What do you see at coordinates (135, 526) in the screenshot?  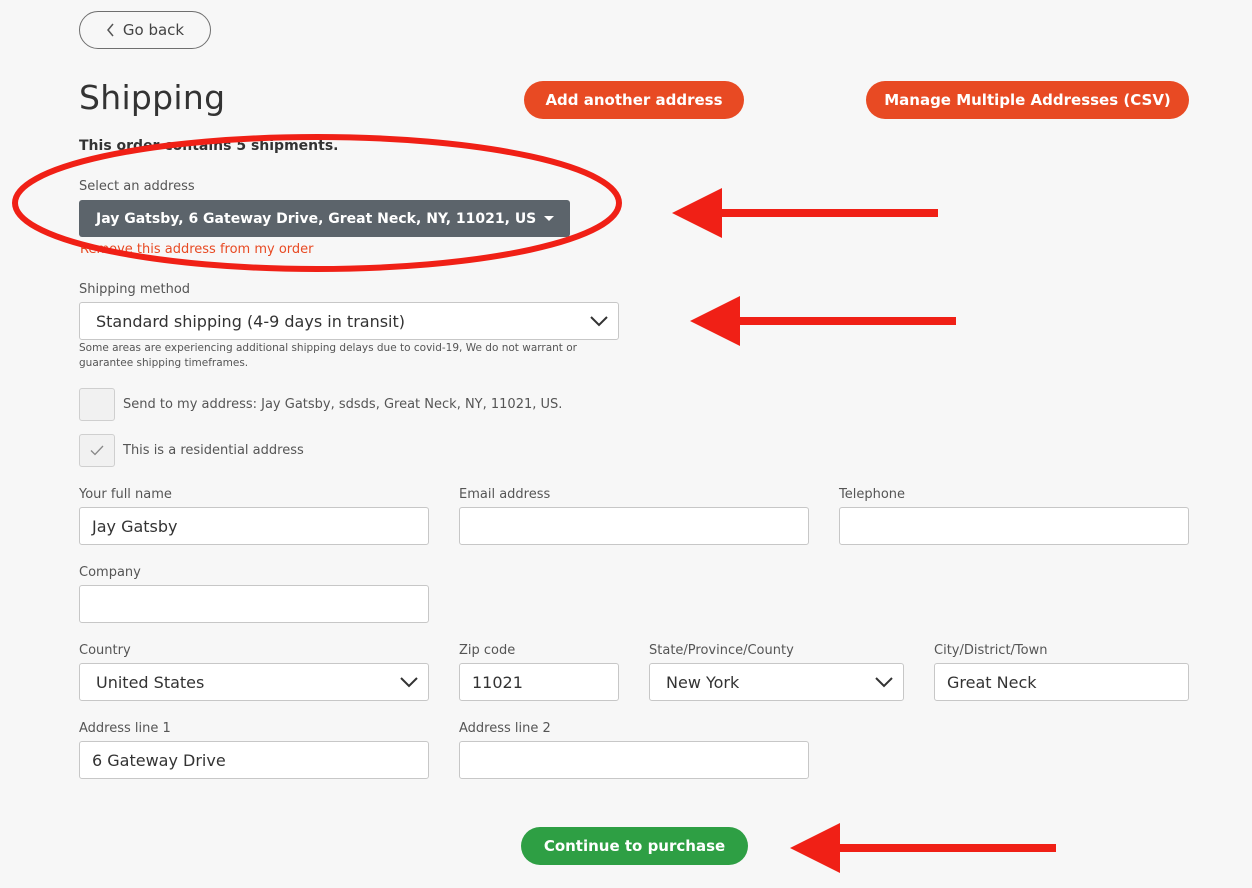 I see `full-name-value: Jay Gatsby` at bounding box center [135, 526].